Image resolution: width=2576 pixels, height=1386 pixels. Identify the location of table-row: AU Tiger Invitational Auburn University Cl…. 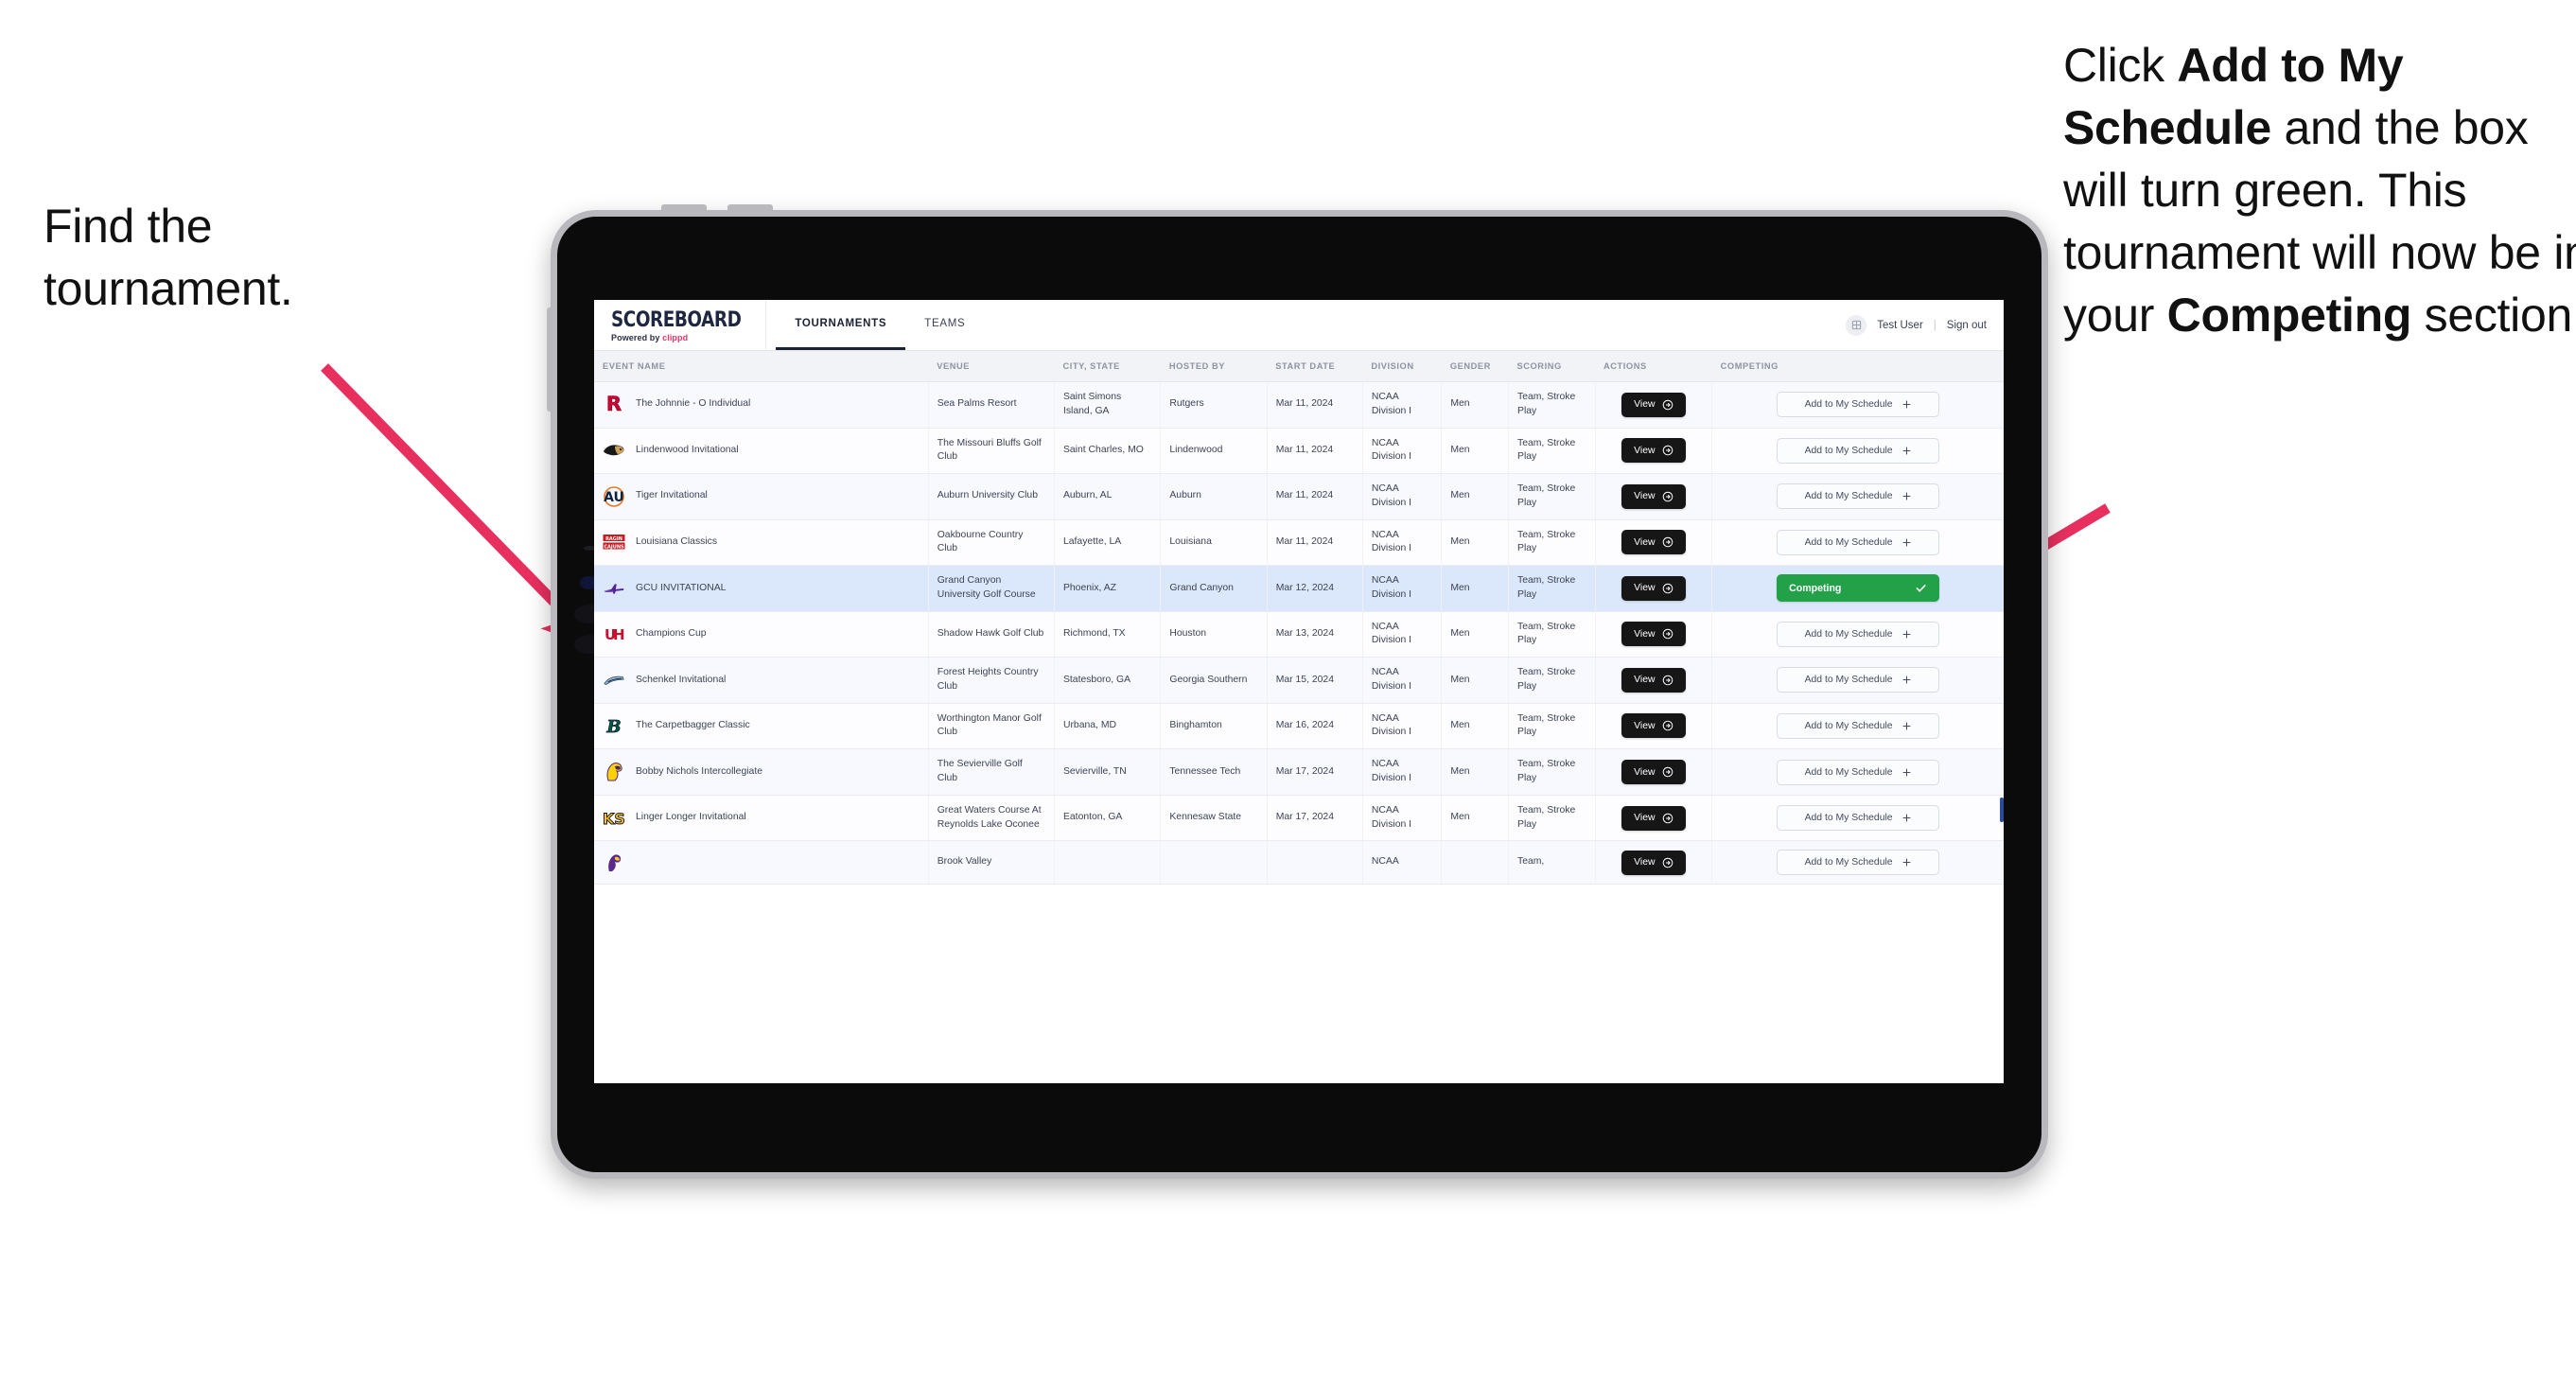
(1299, 497).